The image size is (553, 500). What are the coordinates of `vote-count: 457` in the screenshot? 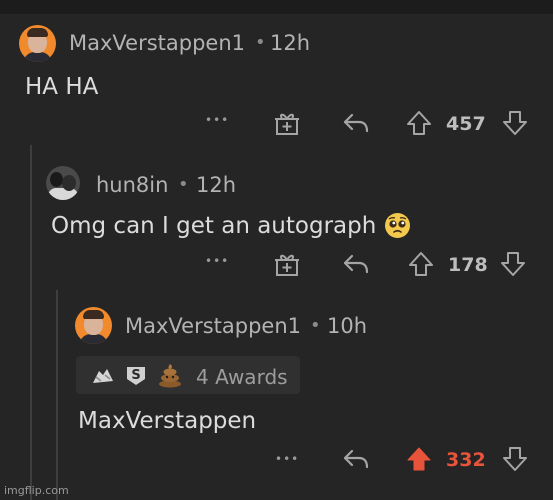 It's located at (466, 124).